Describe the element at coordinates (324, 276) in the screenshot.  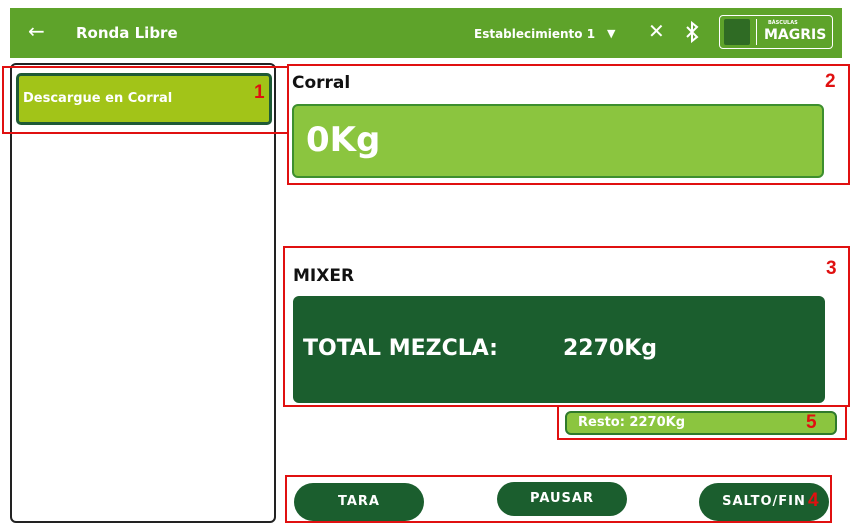
I see `mixer-label: MIXER` at that location.